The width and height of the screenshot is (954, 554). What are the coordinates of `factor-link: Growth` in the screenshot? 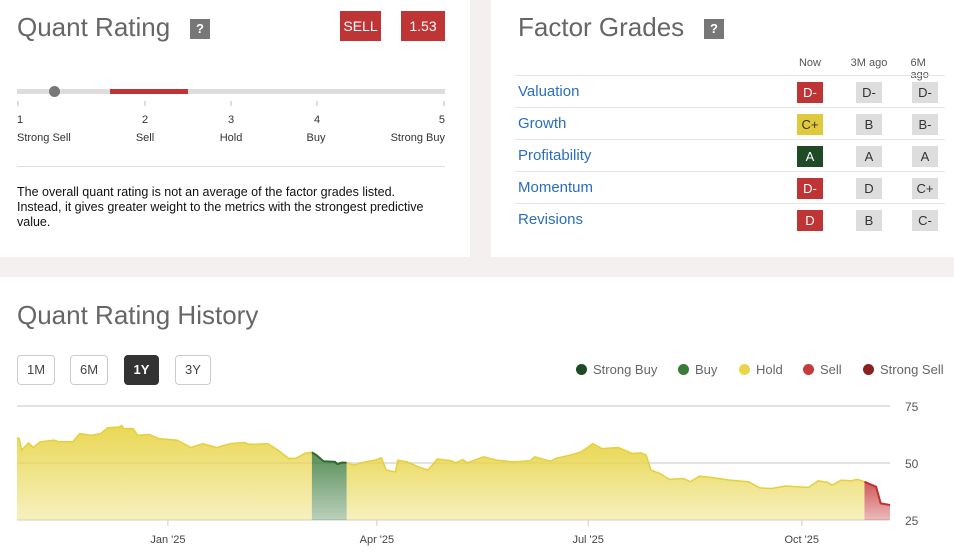 It's located at (542, 123).